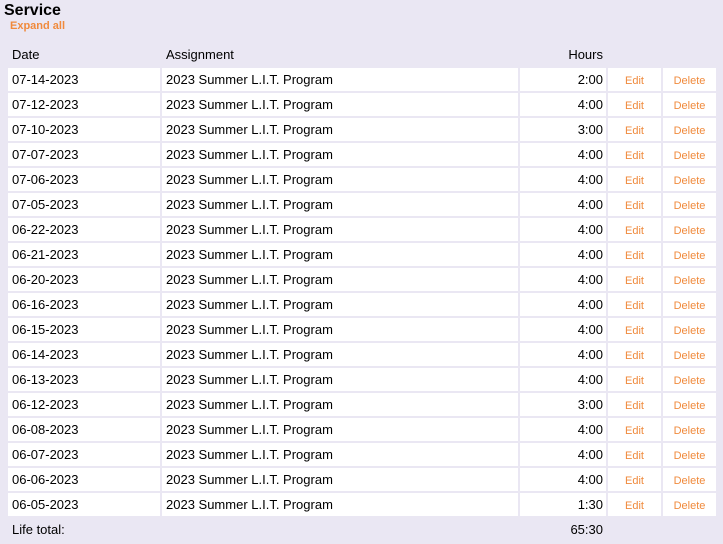  Describe the element at coordinates (84, 104) in the screenshot. I see `row-date: 07-12-2023` at that location.